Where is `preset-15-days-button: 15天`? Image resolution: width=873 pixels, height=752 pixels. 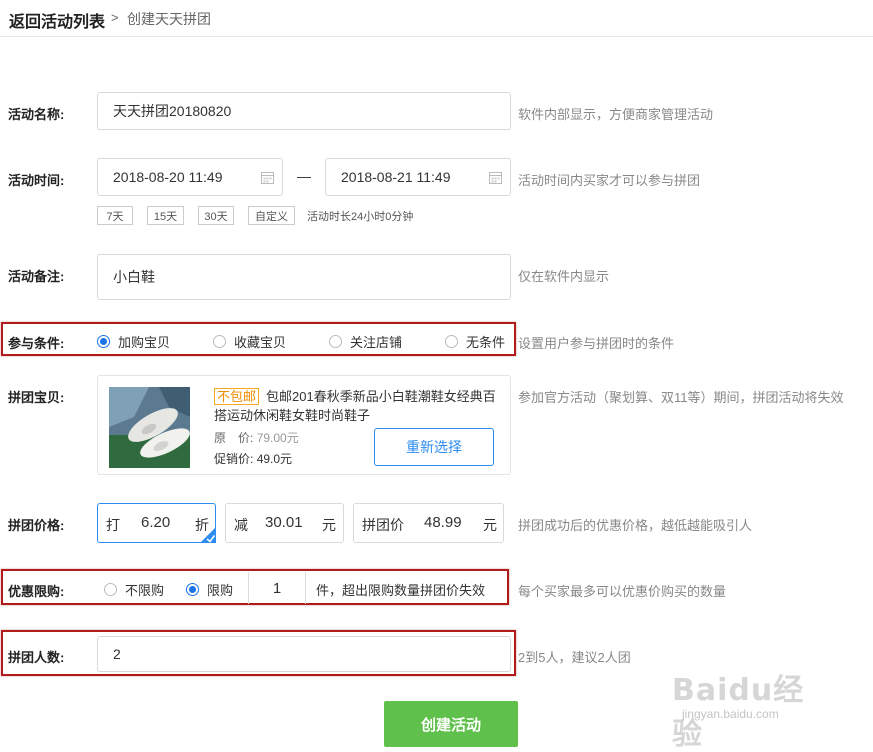
preset-15-days-button: 15天 is located at coordinates (165, 215).